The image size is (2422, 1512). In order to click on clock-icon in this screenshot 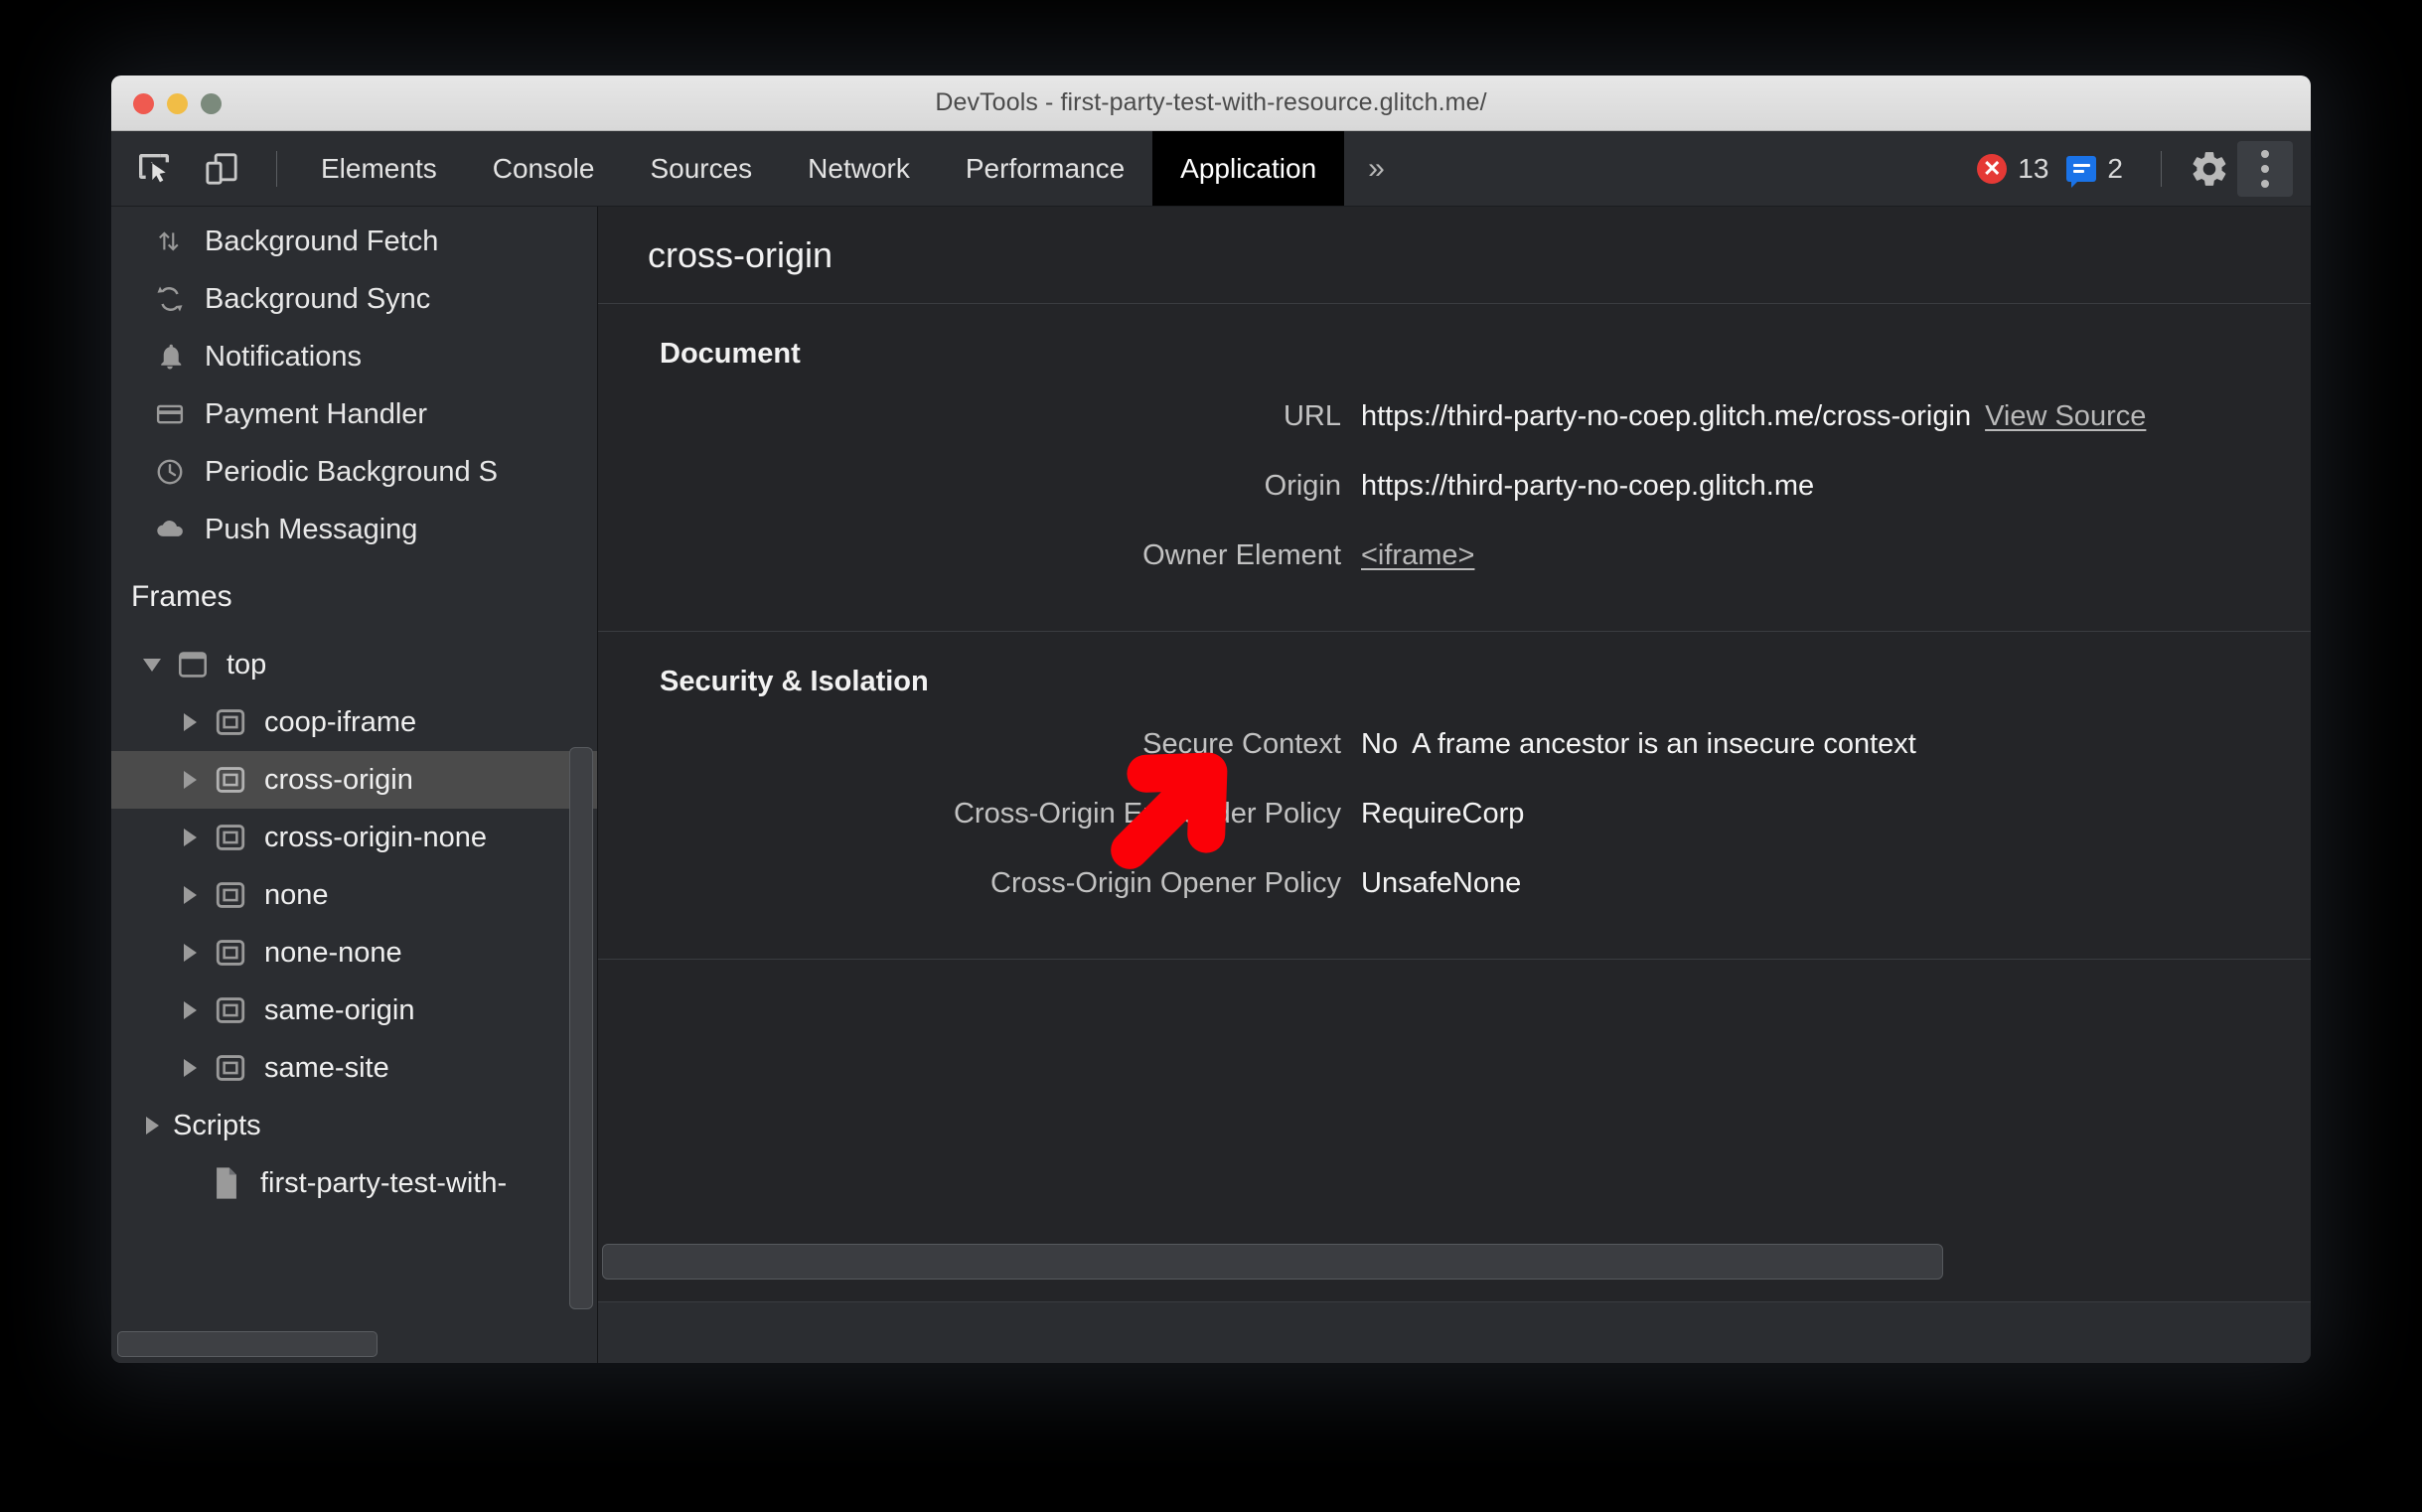, I will do `click(170, 472)`.